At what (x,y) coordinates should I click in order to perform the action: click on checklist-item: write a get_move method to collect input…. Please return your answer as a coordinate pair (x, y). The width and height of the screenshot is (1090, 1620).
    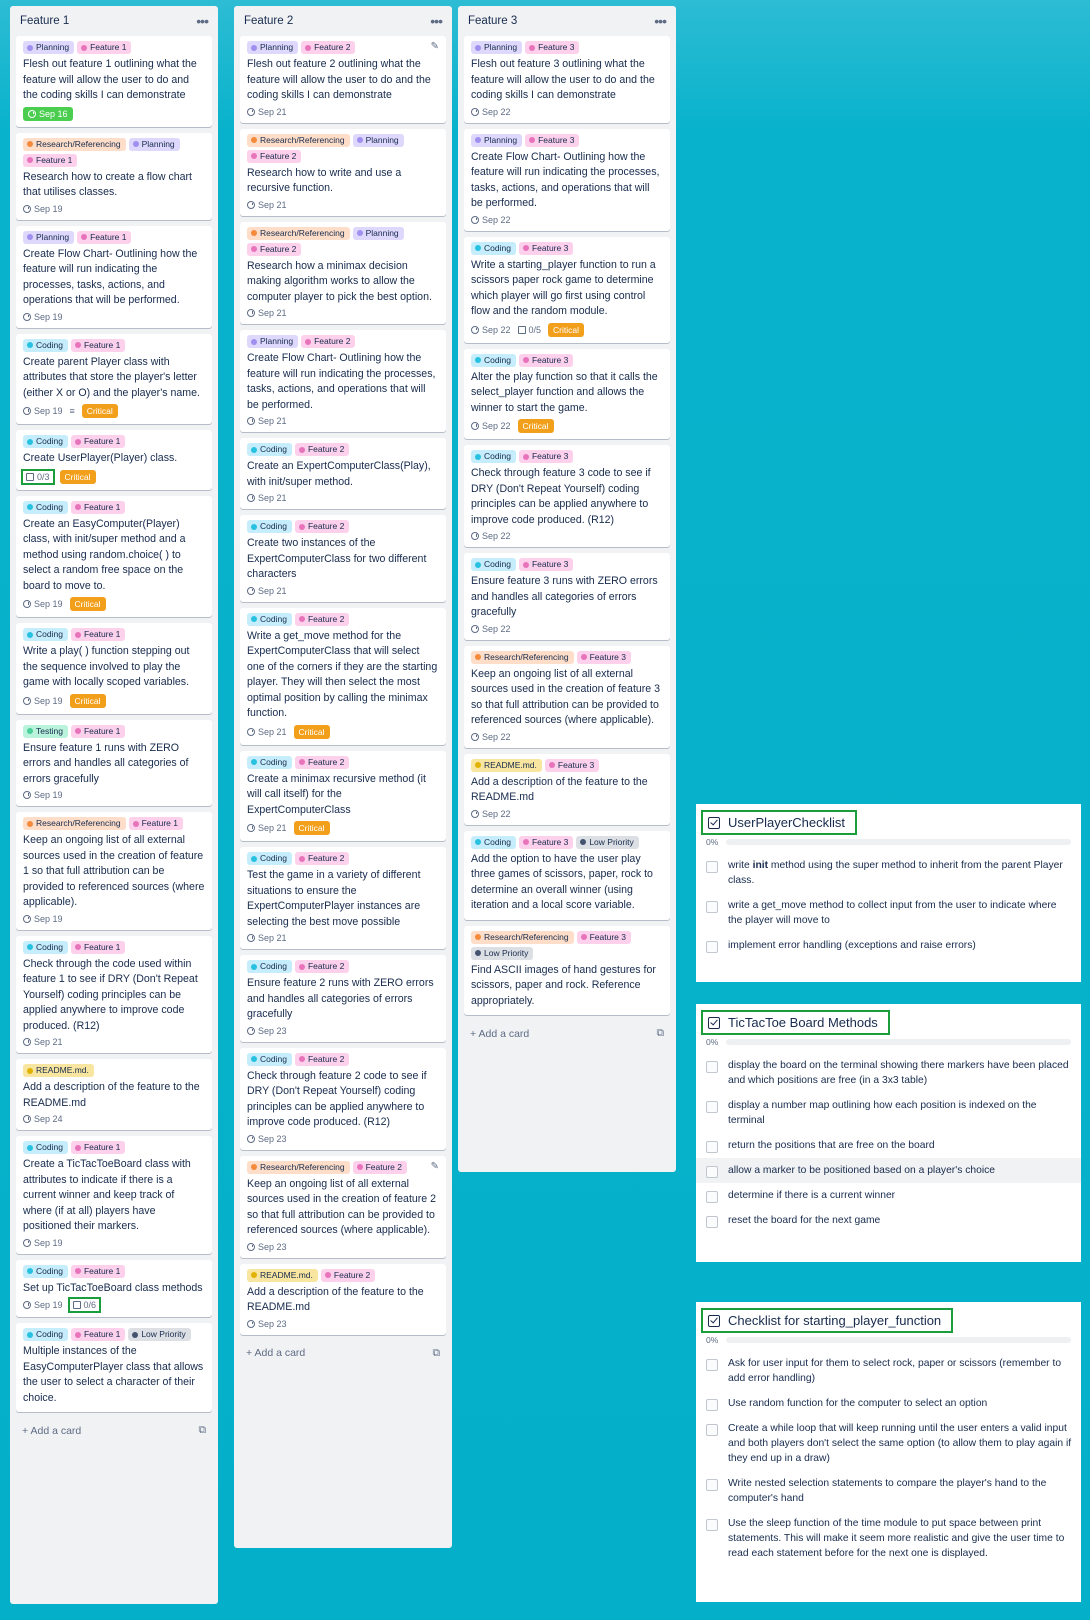
    Looking at the image, I should click on (888, 913).